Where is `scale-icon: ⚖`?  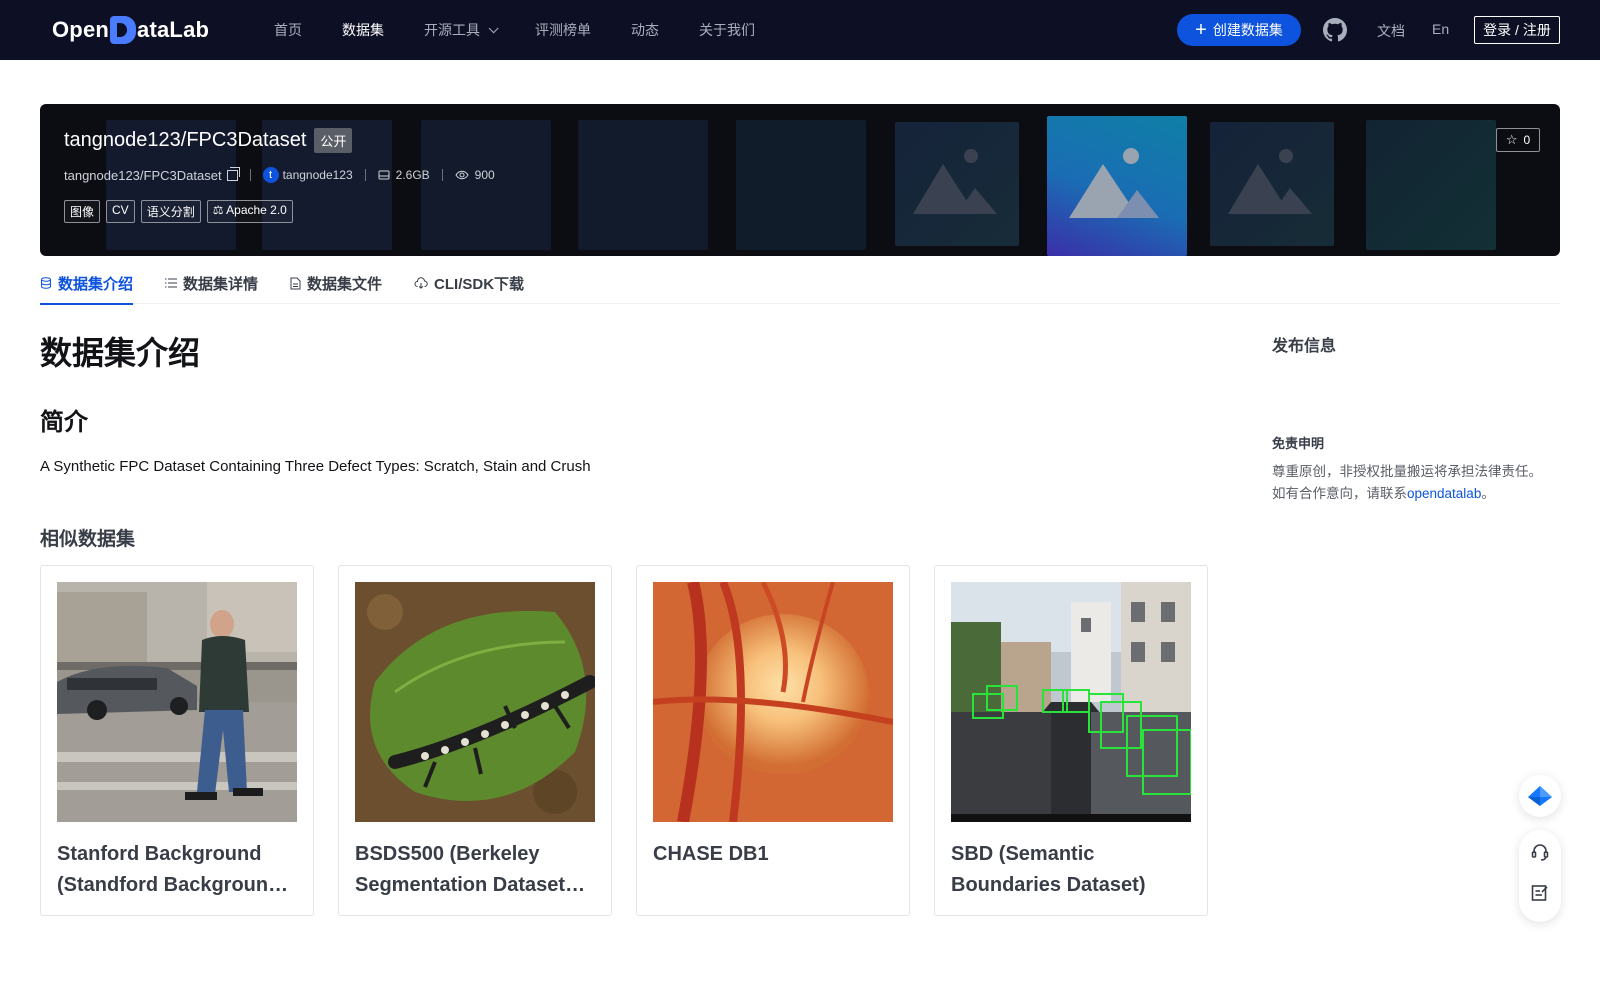 scale-icon: ⚖ is located at coordinates (218, 210).